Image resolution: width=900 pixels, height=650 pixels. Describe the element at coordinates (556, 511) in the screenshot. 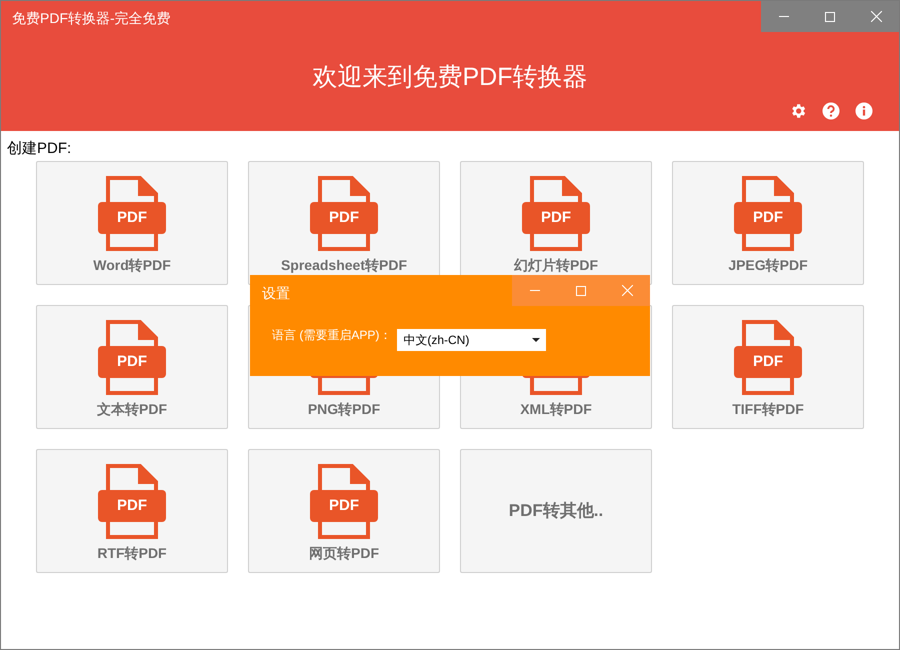

I see `converter-tile: PDF转其他..` at that location.